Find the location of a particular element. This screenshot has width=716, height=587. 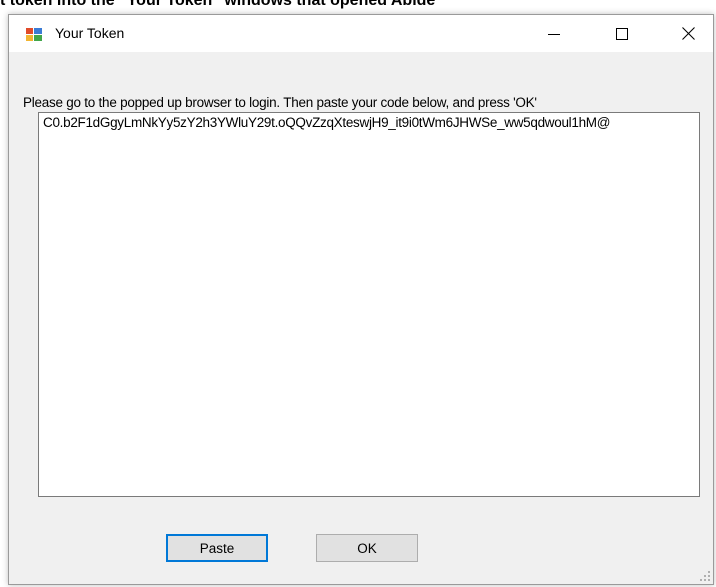

minimize-button is located at coordinates (553, 33).